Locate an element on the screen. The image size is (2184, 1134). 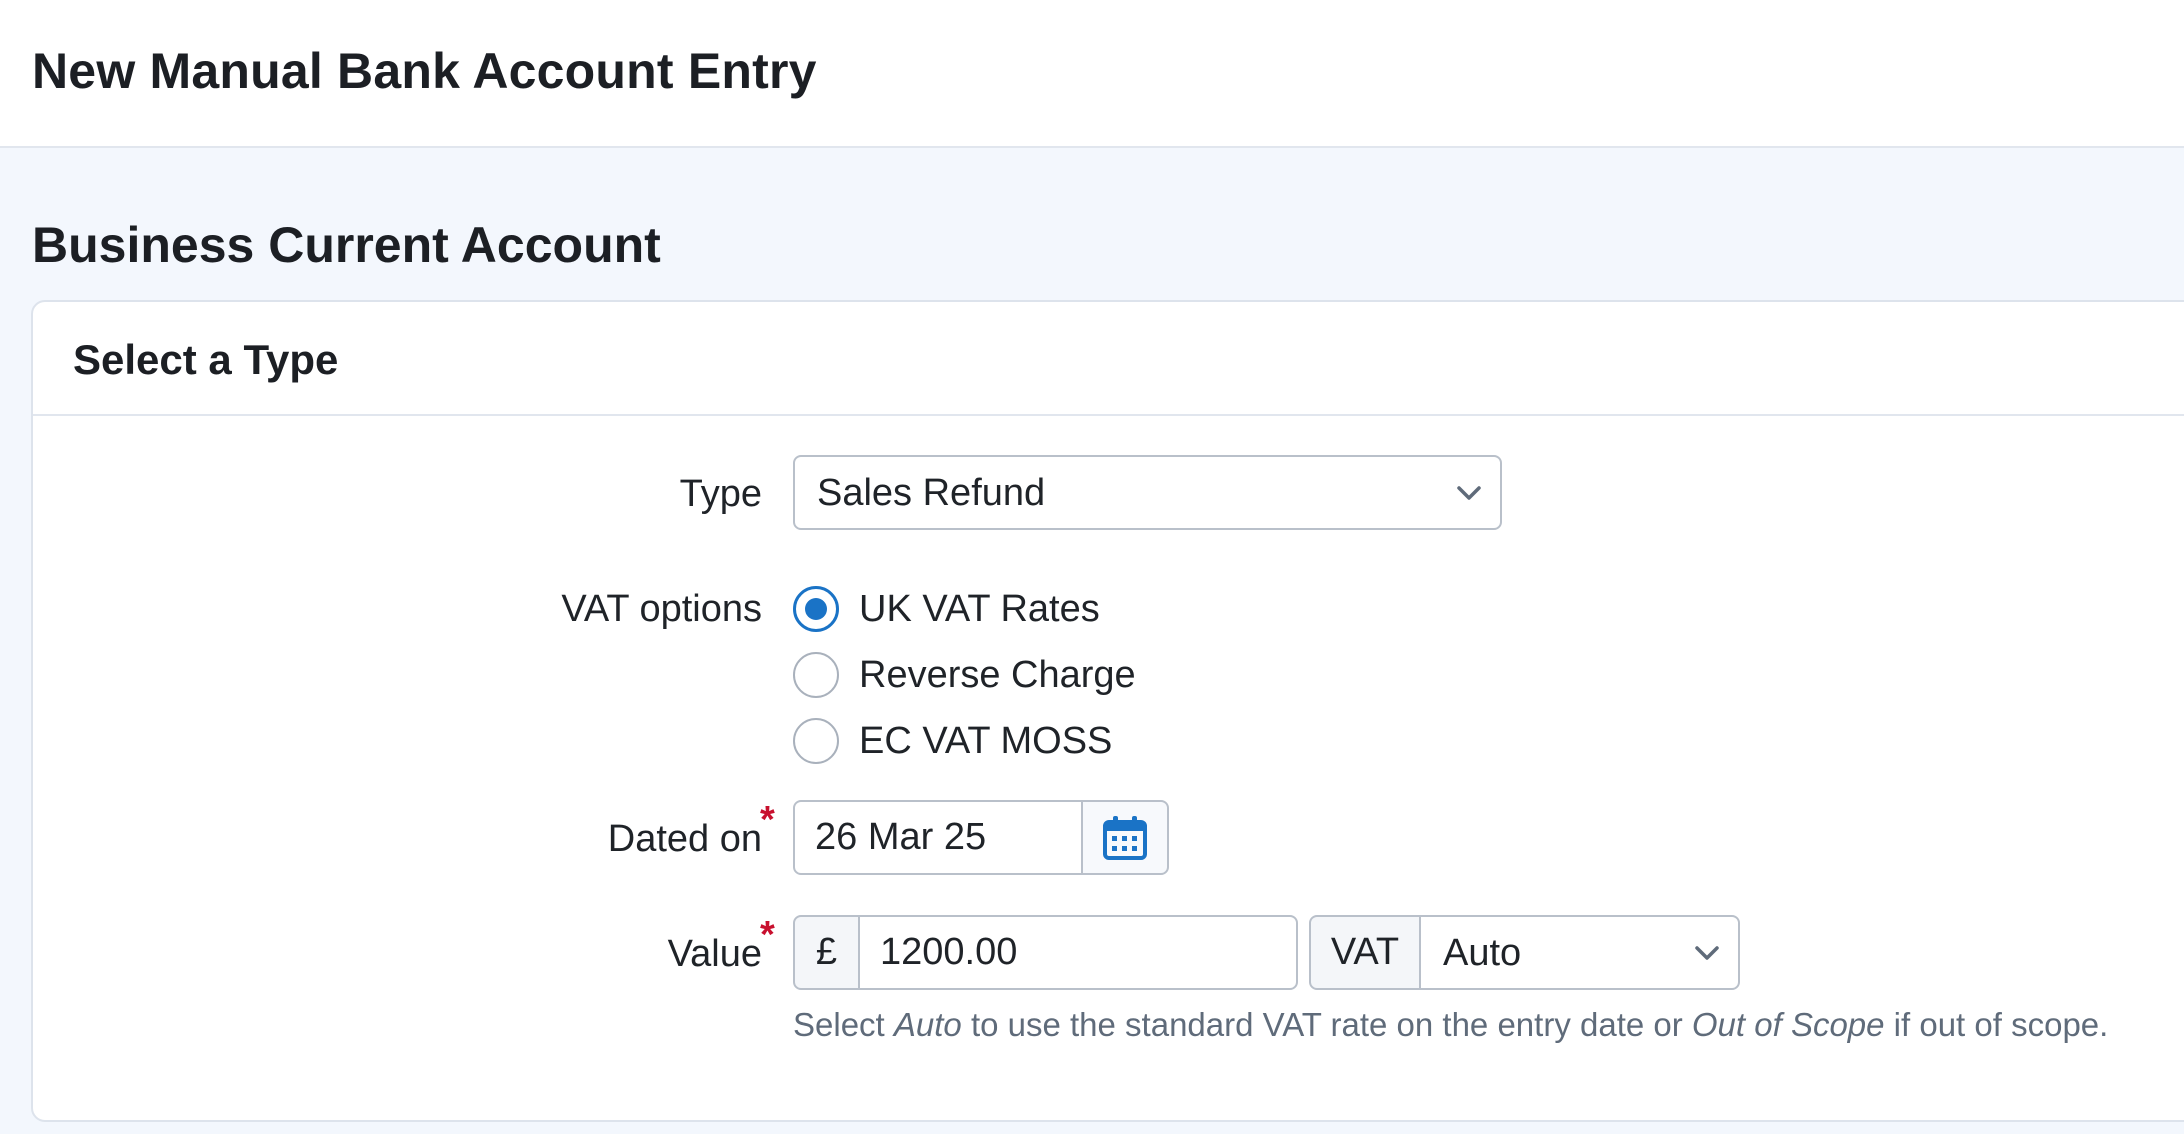
vat-options-label: VAT options is located at coordinates (661, 609).